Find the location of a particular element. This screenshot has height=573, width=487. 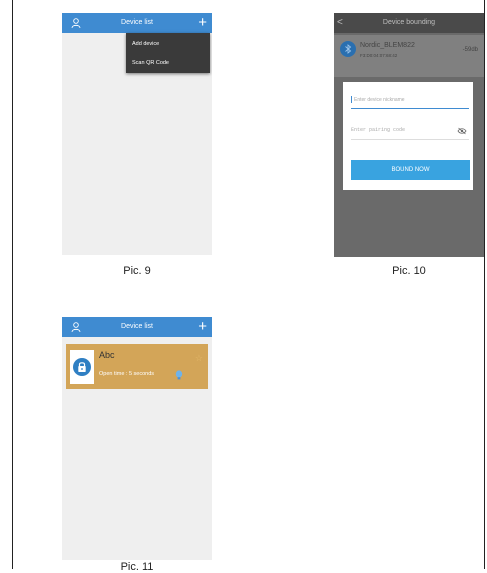

device-rssi: -59db is located at coordinates (470, 50).